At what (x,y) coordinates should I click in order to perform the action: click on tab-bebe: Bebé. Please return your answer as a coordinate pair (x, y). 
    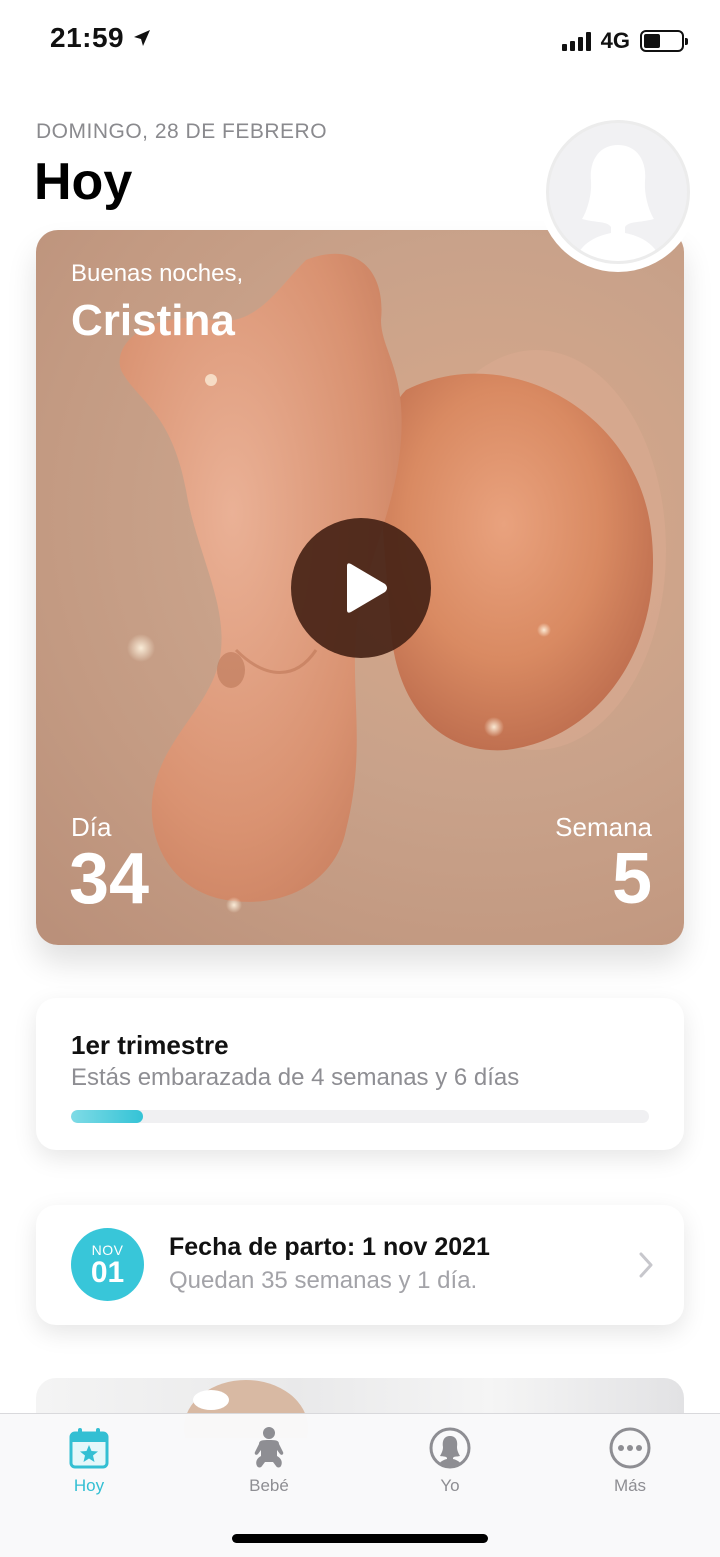
    Looking at the image, I should click on (269, 1461).